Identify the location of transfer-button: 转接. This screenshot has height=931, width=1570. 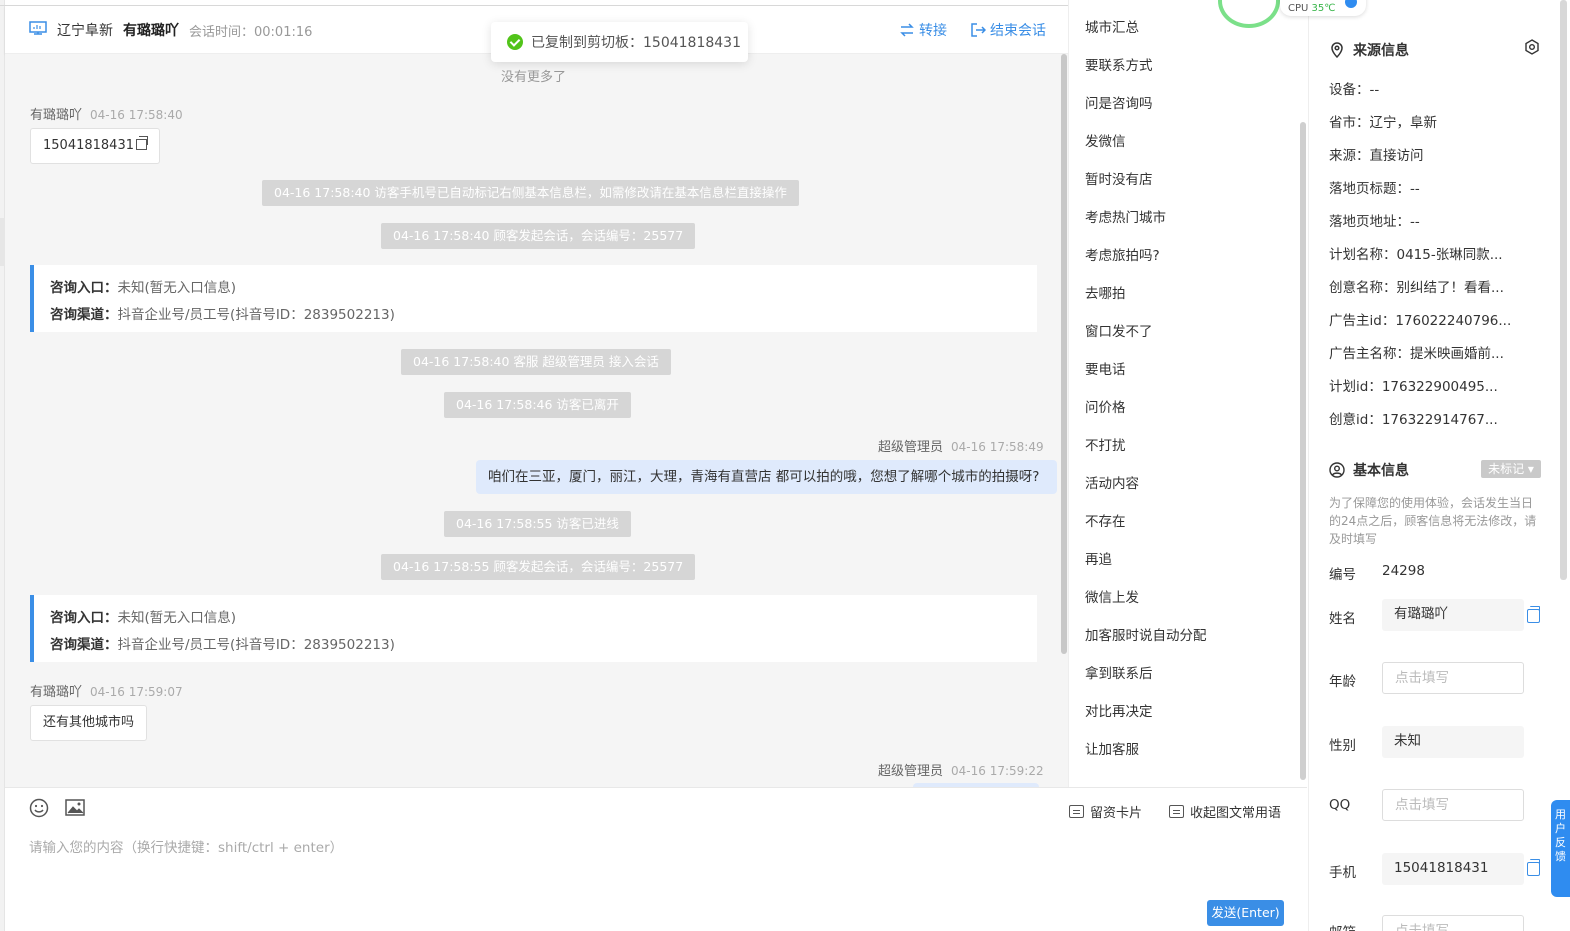
(923, 30).